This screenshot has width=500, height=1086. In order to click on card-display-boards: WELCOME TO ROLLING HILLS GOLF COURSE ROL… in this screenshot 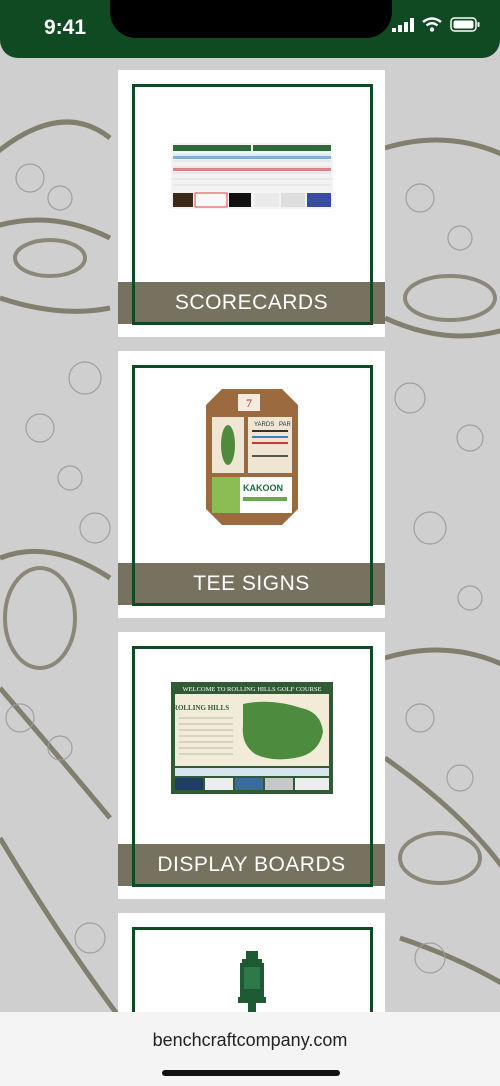, I will do `click(251, 765)`.